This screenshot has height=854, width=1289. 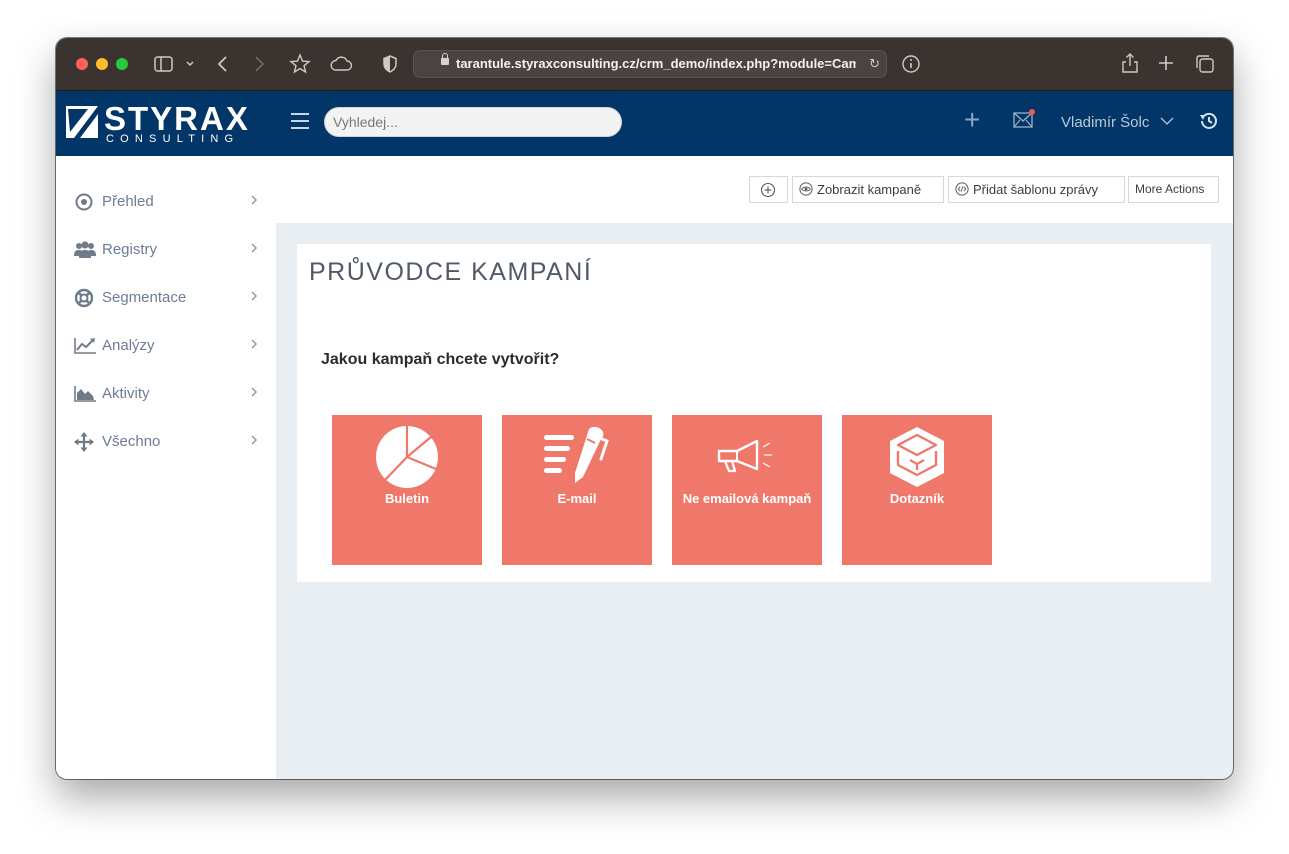 I want to click on more-actions-button: More Actions, so click(x=1173, y=189).